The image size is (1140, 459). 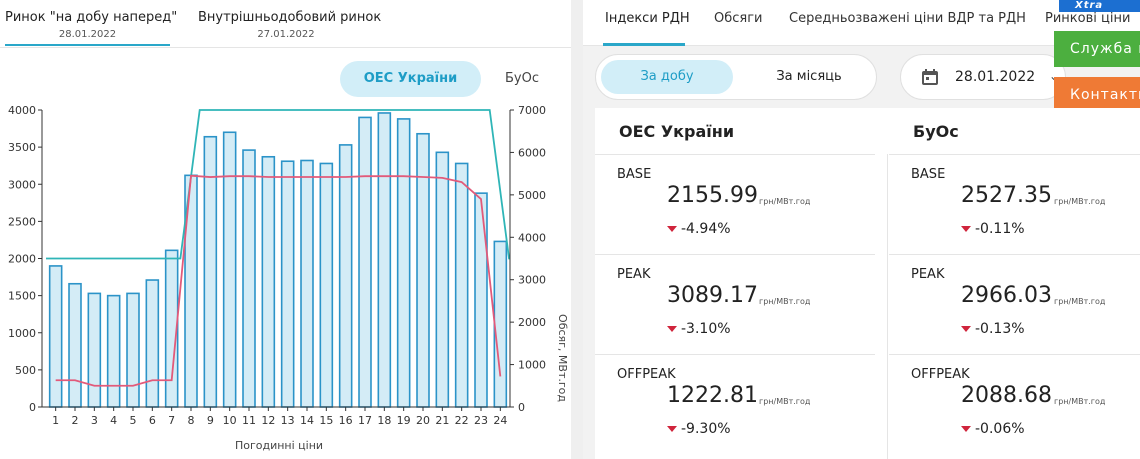 What do you see at coordinates (290, 17) in the screenshot?
I see `tab-intraday-title: Внутрішньодобовий ринок` at bounding box center [290, 17].